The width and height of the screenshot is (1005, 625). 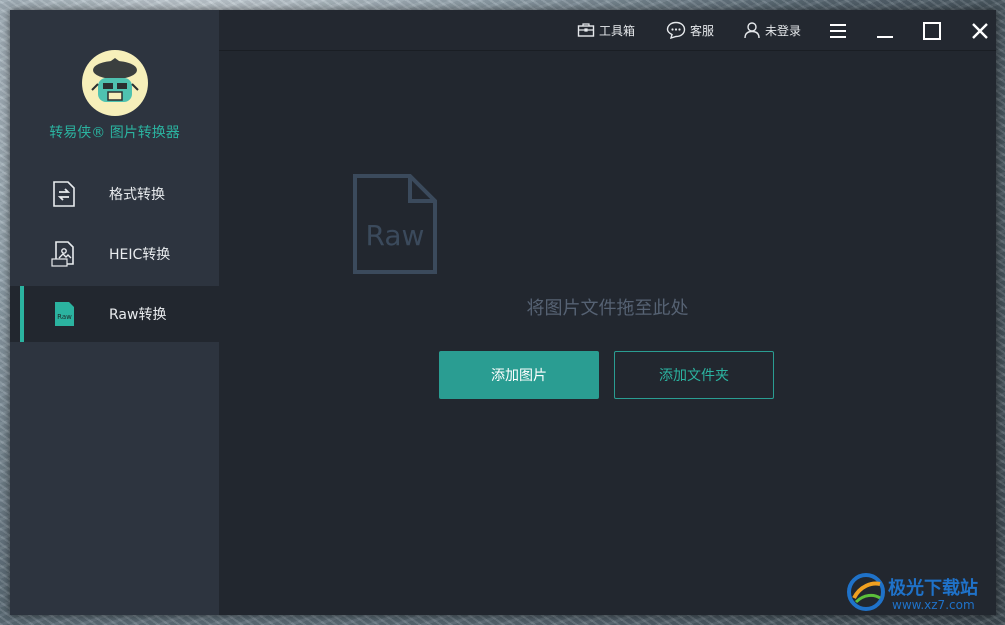 I want to click on toolbox-label: 工具箱, so click(x=617, y=30).